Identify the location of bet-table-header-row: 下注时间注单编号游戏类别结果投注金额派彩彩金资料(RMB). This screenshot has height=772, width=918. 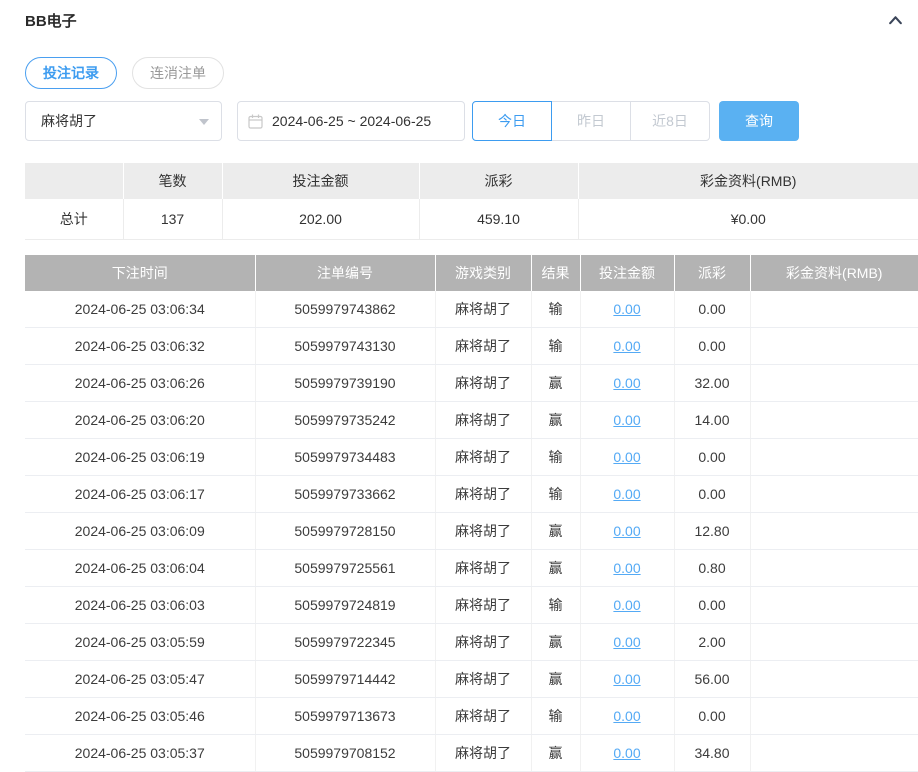
(471, 273).